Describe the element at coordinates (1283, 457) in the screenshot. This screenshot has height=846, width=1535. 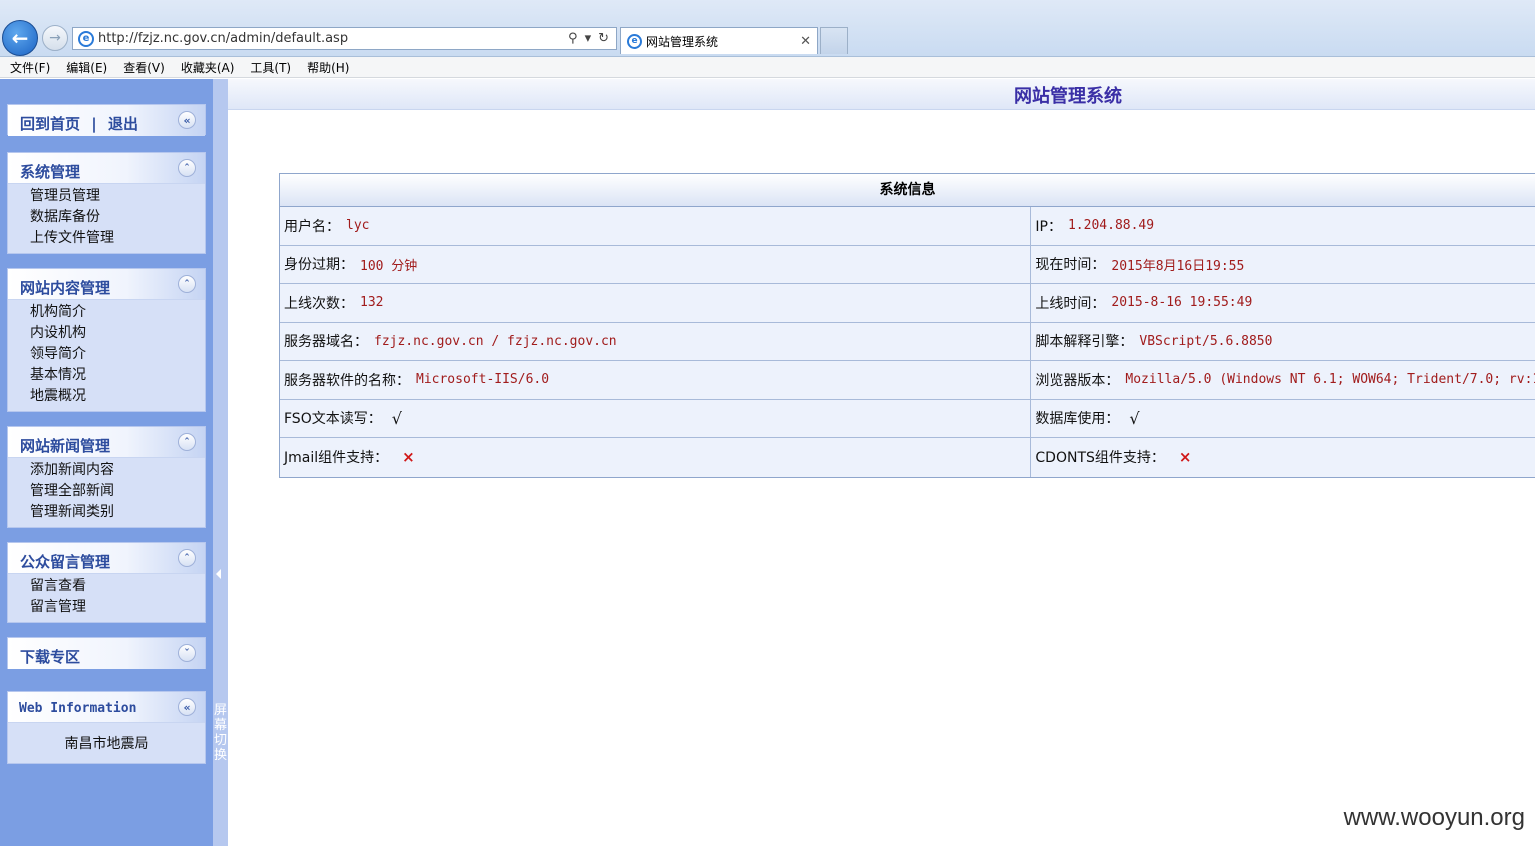
I see `table-cell: CDONTS组件支持： ×` at that location.